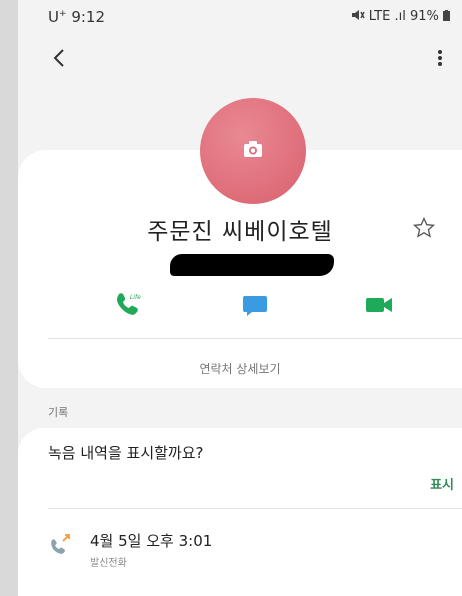  What do you see at coordinates (60, 544) in the screenshot?
I see `outgoing-call-icon` at bounding box center [60, 544].